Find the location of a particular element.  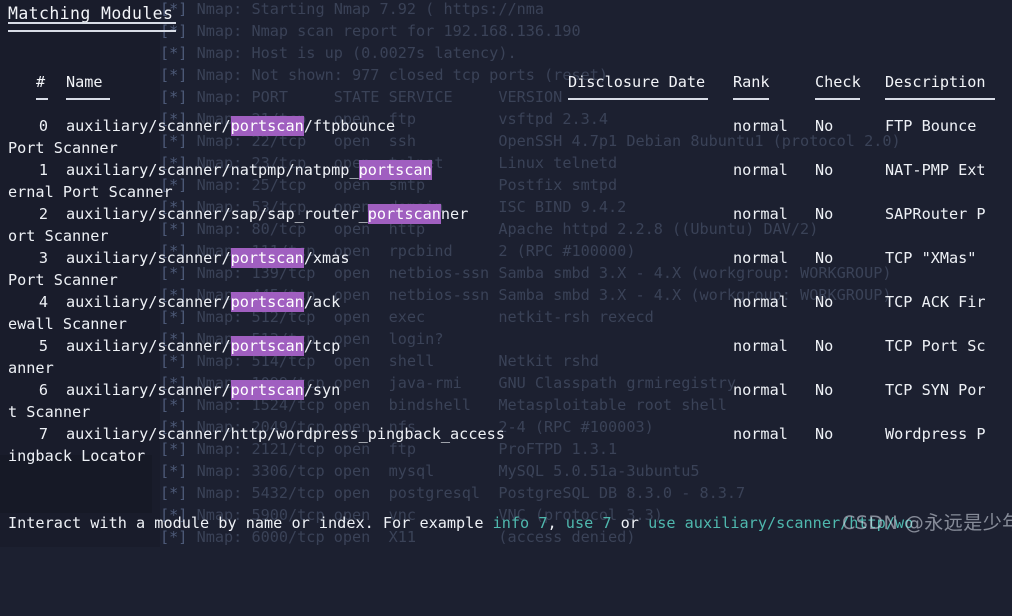

module-name-prefix: auxiliary/scanner/sap/sap_router_ is located at coordinates (217, 214).